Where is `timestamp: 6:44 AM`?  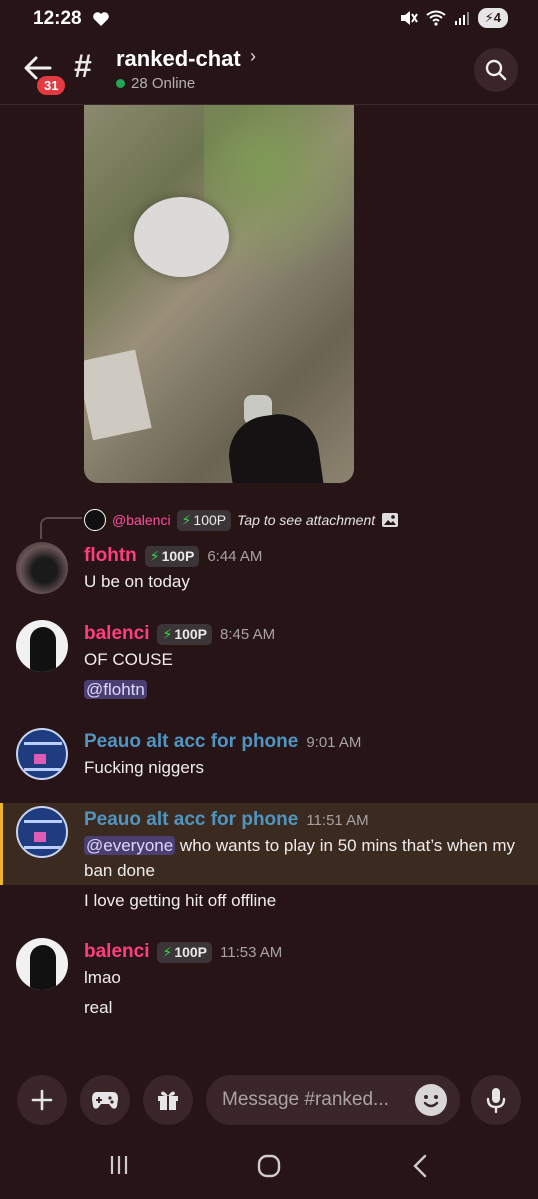 timestamp: 6:44 AM is located at coordinates (235, 556).